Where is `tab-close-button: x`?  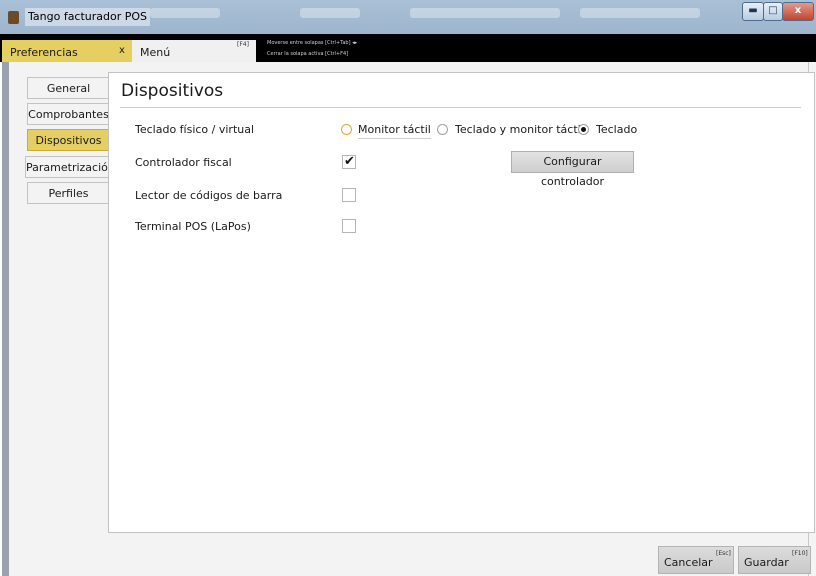 tab-close-button: x is located at coordinates (122, 50).